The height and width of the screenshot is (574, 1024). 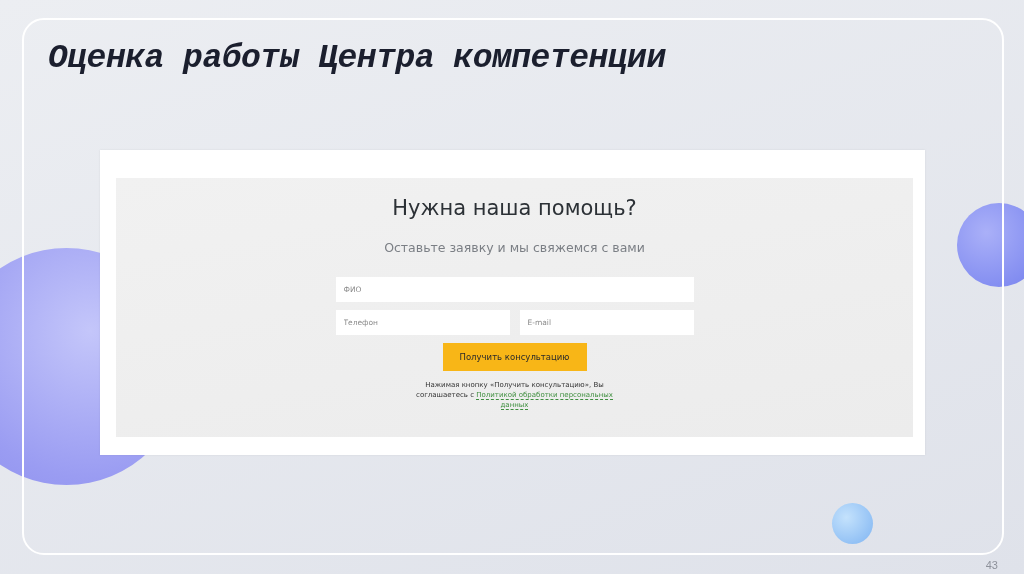 I want to click on page-number: 43, so click(x=991, y=565).